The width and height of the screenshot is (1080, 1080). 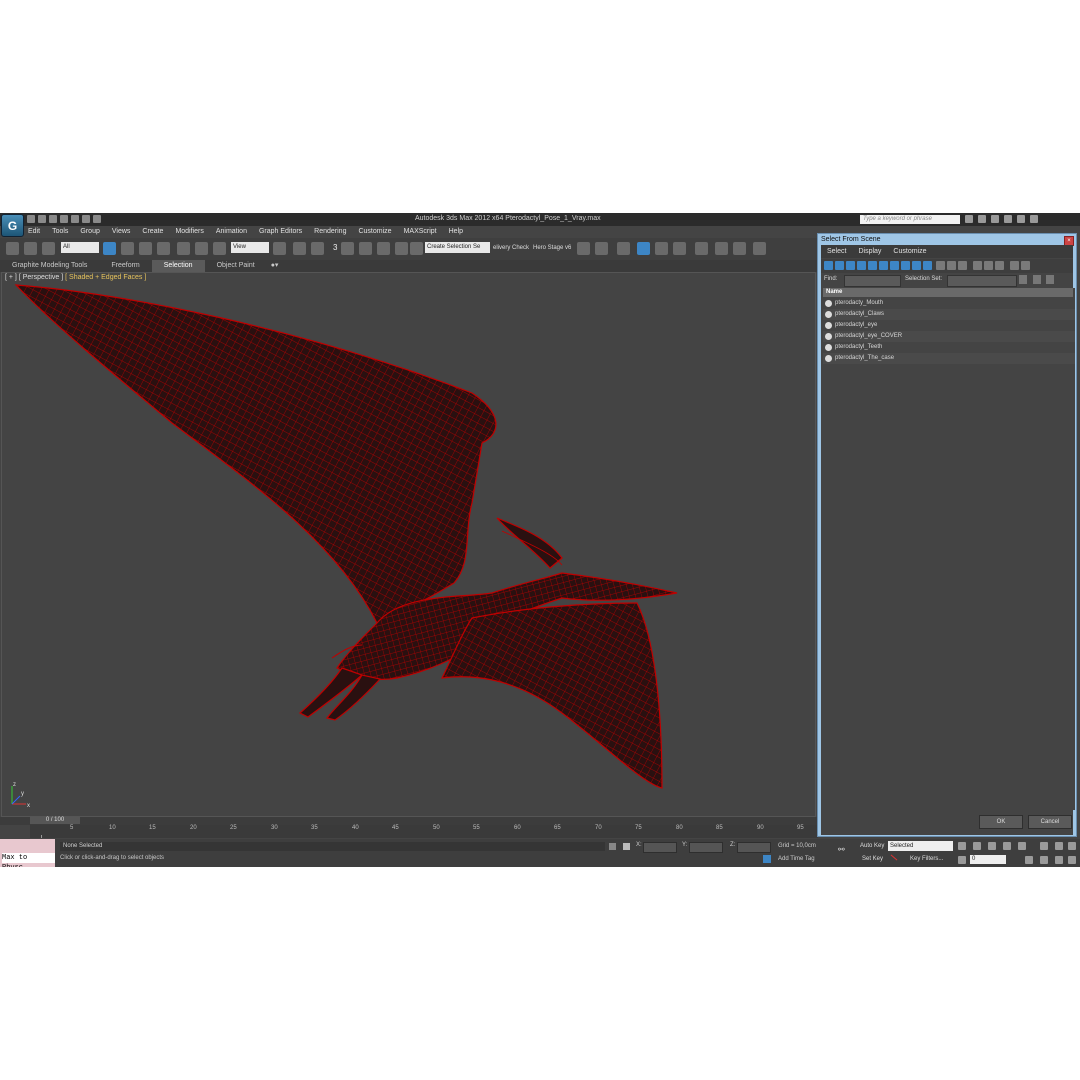 What do you see at coordinates (231, 232) in the screenshot?
I see `menu-animation: Animation` at bounding box center [231, 232].